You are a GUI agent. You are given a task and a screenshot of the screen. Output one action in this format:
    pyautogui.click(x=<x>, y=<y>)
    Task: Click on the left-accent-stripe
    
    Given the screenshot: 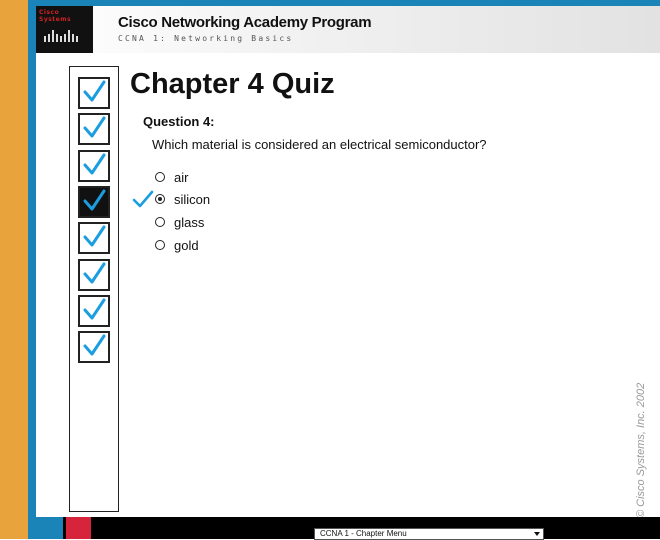 What is the action you would take?
    pyautogui.click(x=14, y=269)
    